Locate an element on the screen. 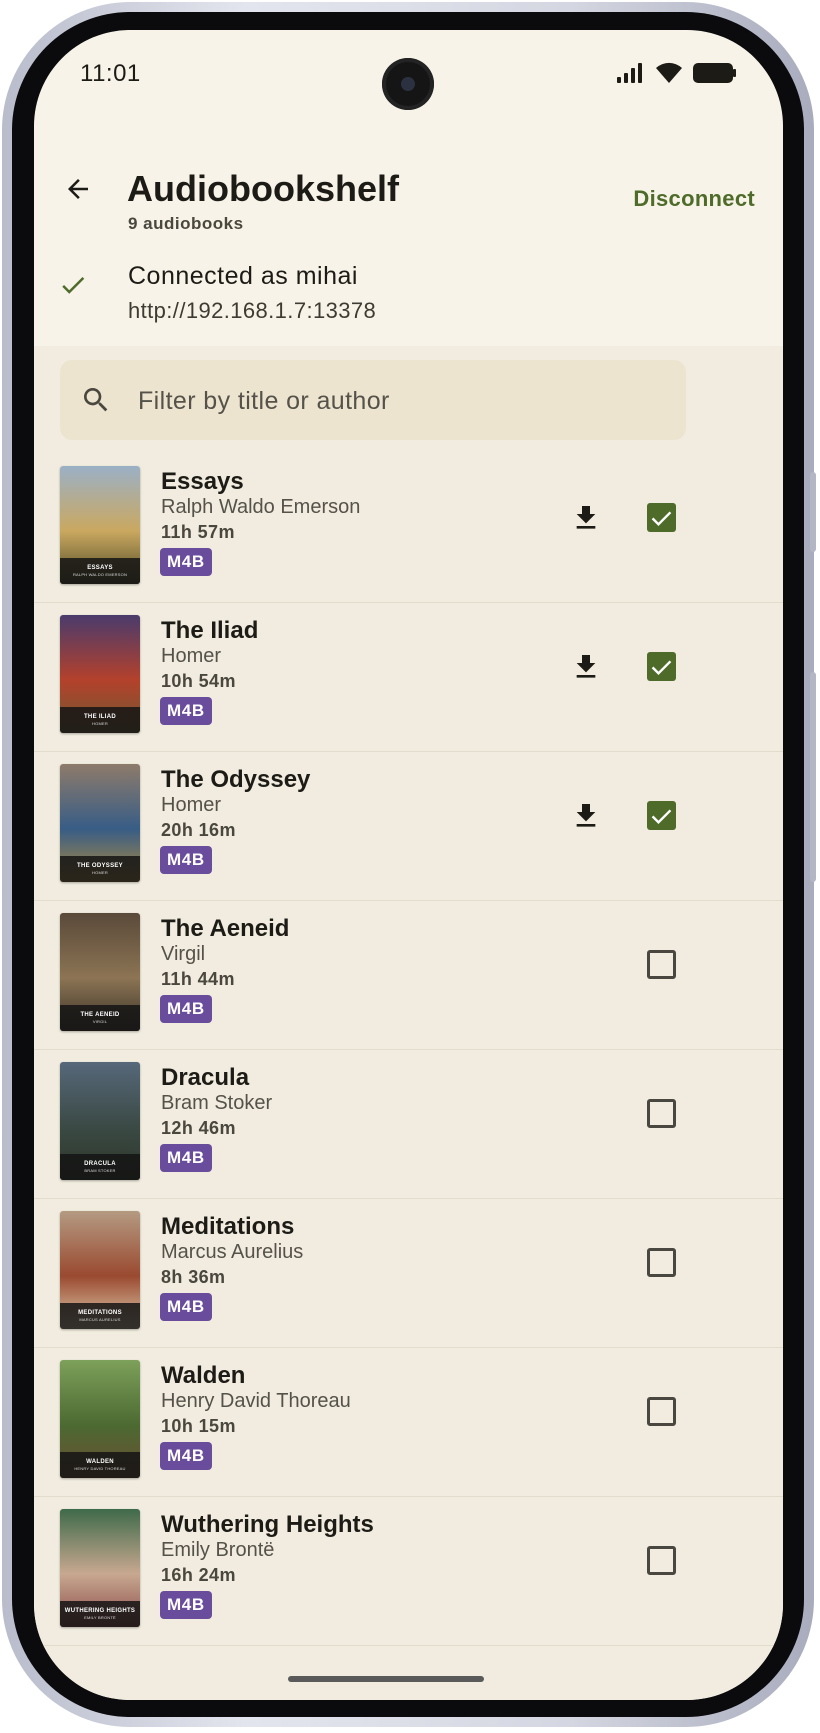 Image resolution: width=820 pixels, height=1733 pixels. back-button is located at coordinates (78, 189).